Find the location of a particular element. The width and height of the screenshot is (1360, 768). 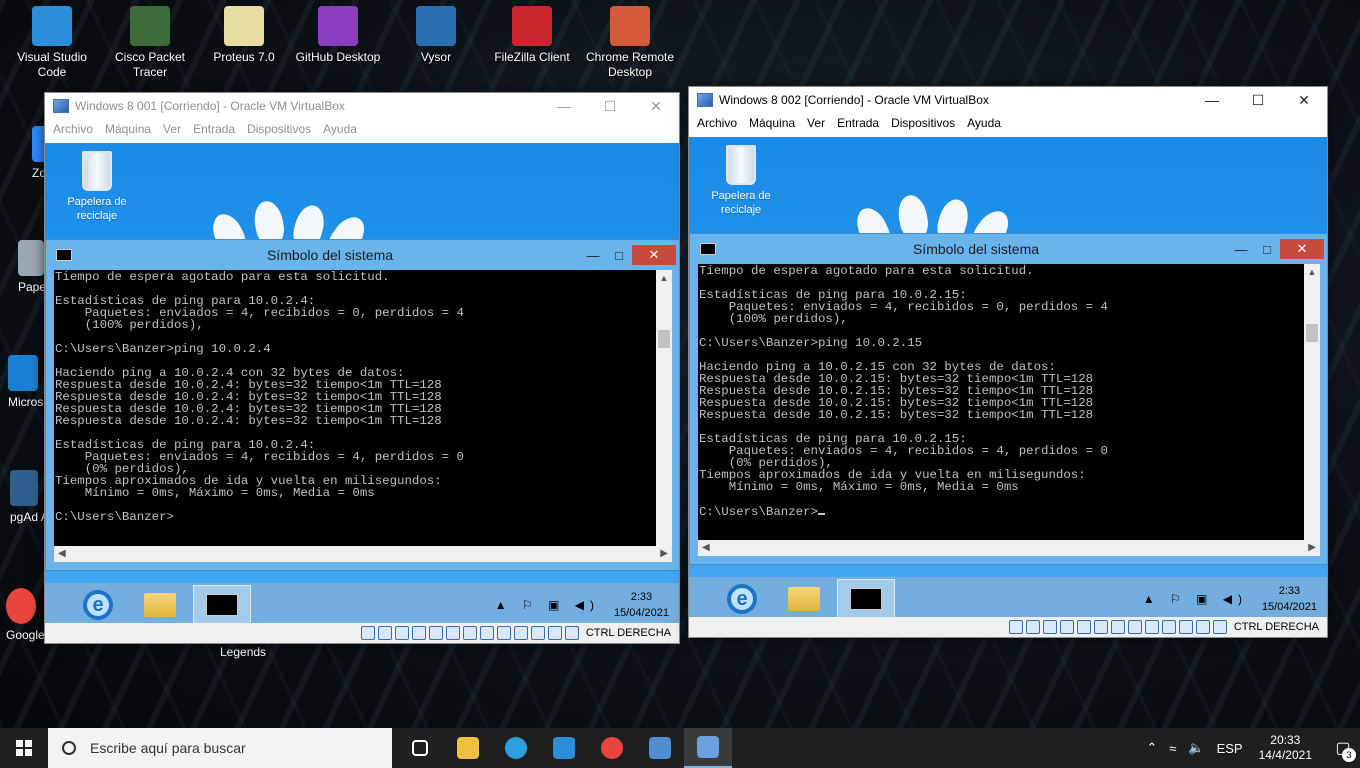

console-line: (100% perdidos), is located at coordinates (129, 325).